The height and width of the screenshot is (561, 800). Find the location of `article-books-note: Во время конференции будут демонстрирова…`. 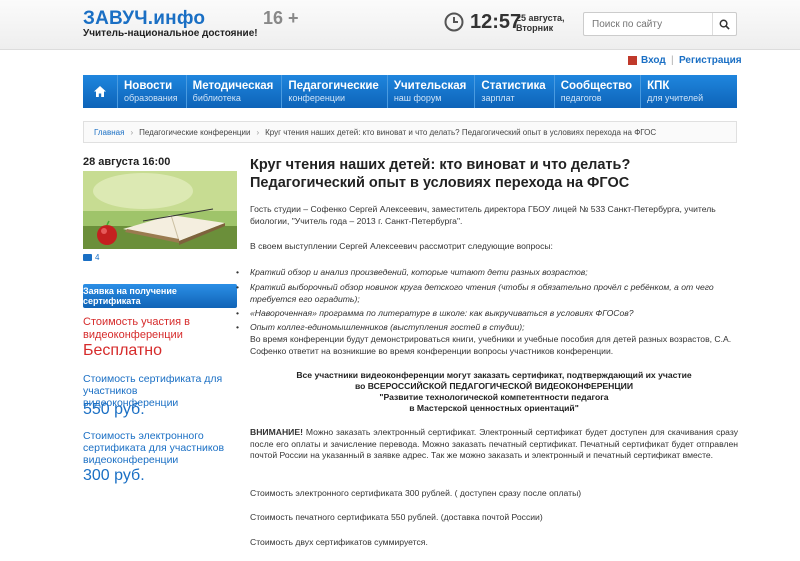

article-books-note: Во время конференции будут демонстрирова… is located at coordinates (491, 345).